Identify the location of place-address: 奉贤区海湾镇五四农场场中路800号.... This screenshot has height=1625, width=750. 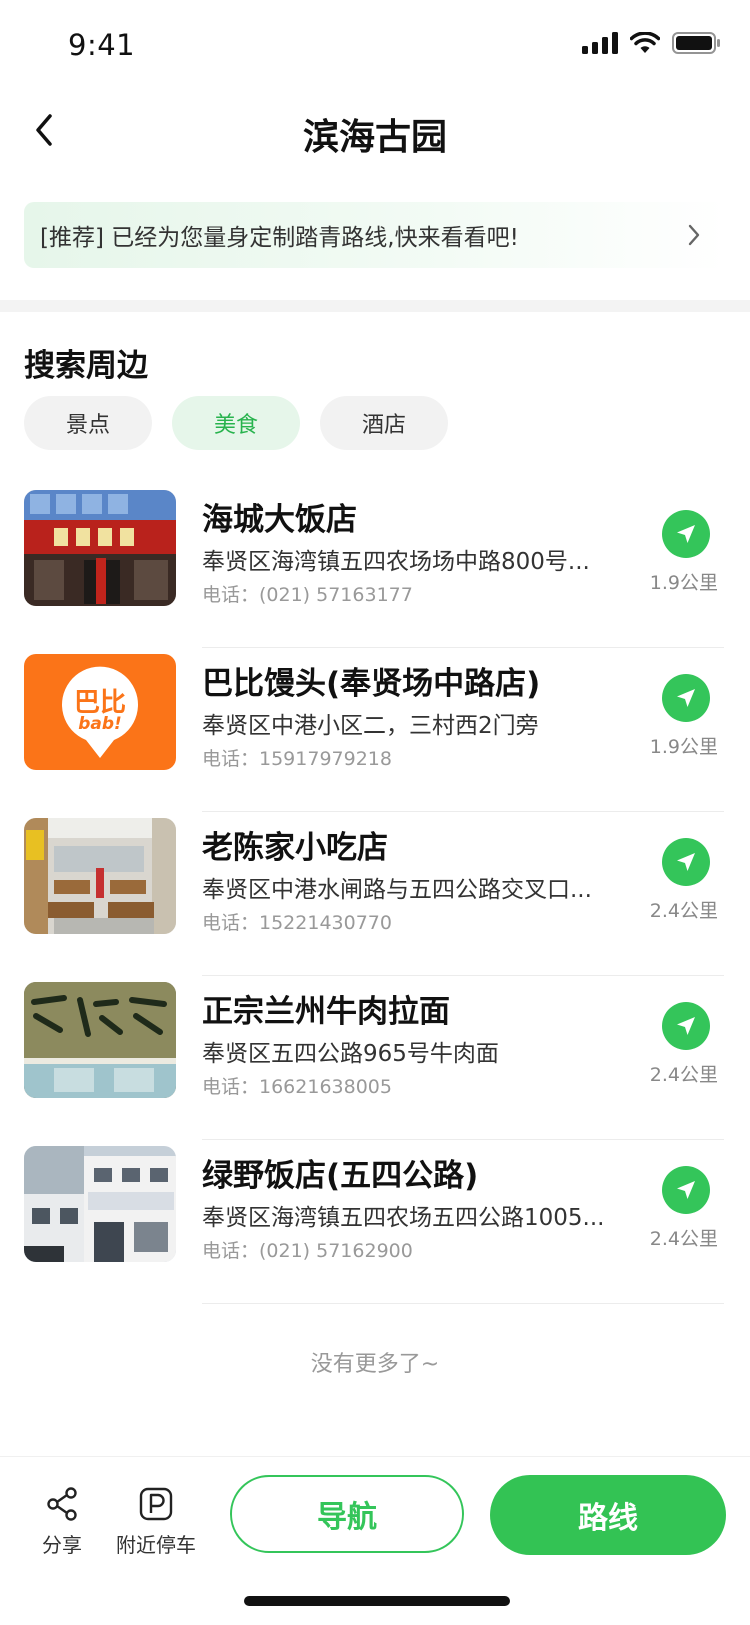
(396, 562).